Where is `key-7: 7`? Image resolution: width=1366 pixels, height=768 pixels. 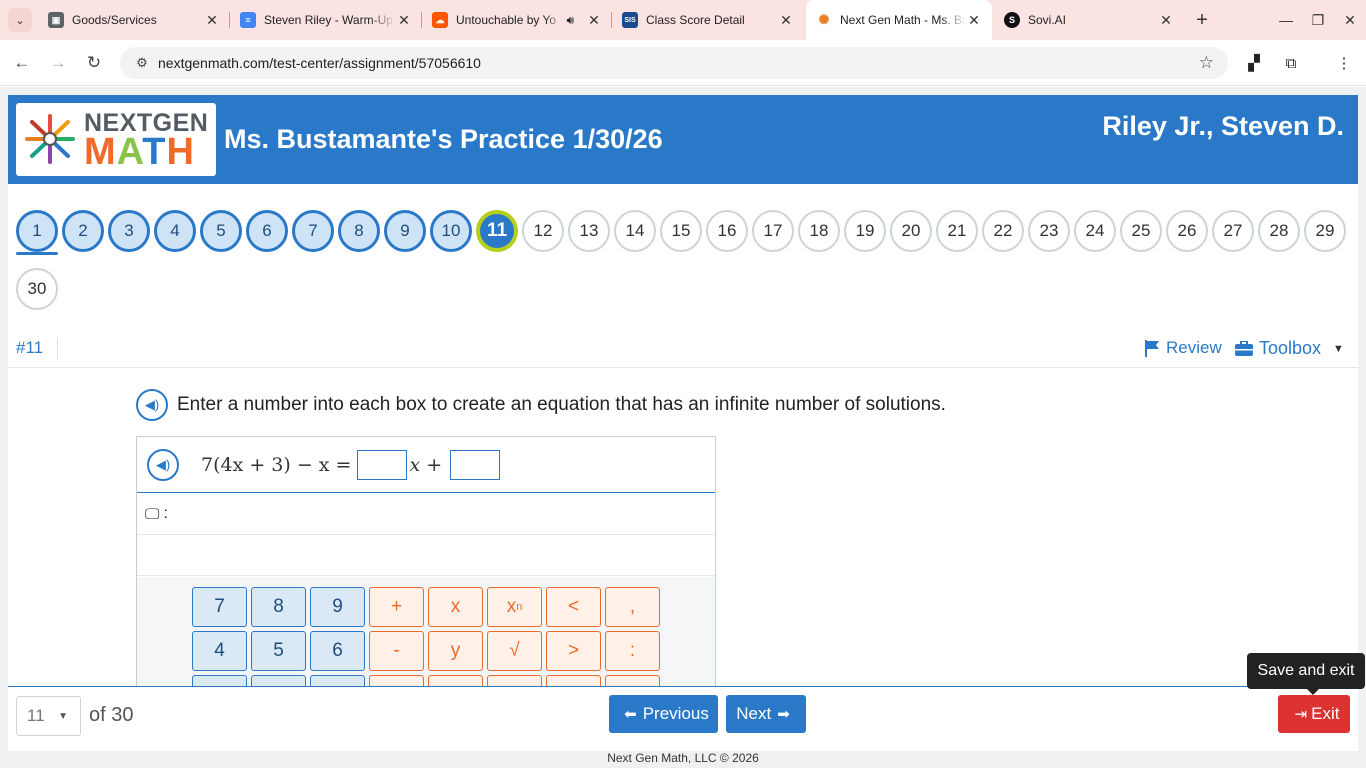
key-7: 7 is located at coordinates (219, 607).